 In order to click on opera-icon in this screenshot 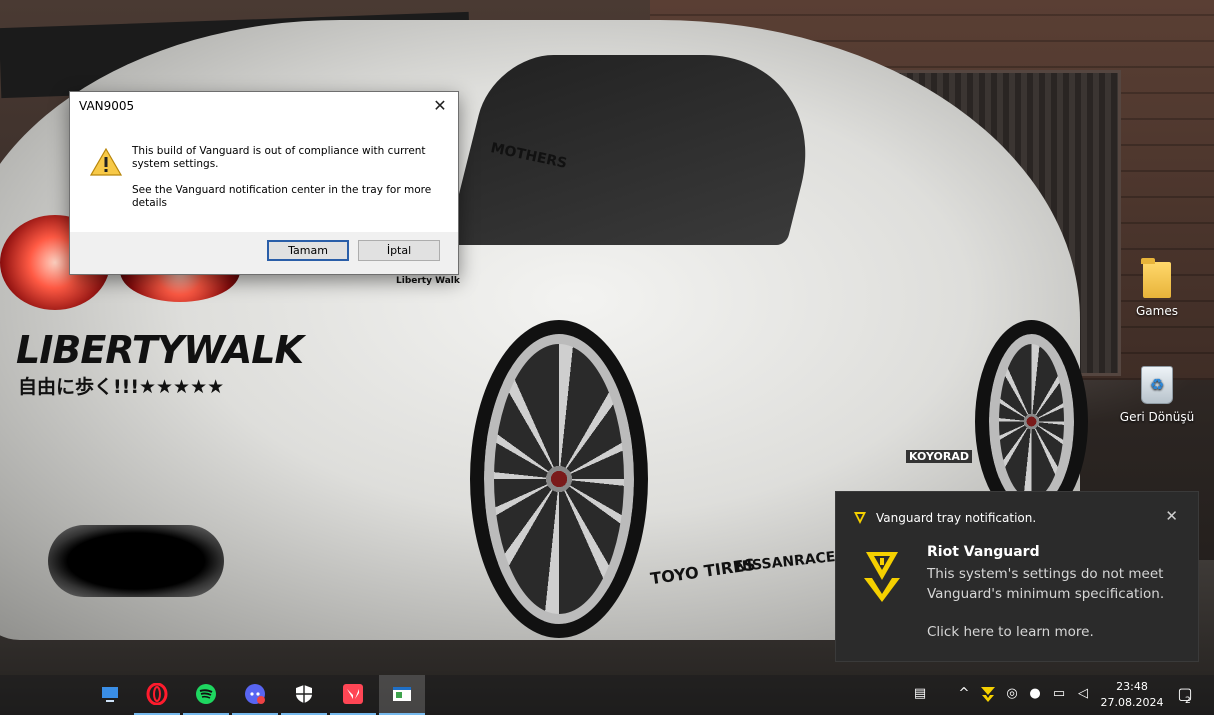, I will do `click(157, 694)`.